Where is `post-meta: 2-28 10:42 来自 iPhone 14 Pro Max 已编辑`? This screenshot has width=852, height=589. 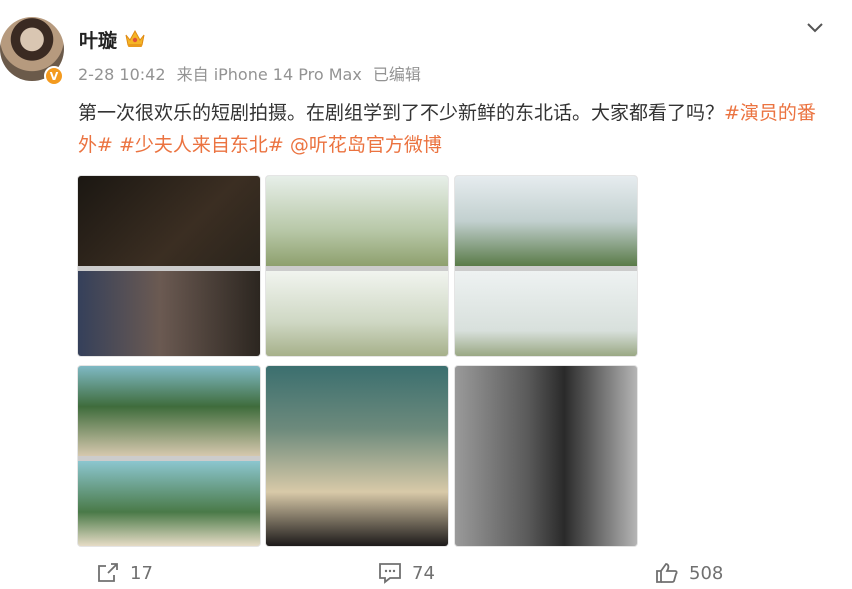 post-meta: 2-28 10:42 来自 iPhone 14 Pro Max 已编辑 is located at coordinates (252, 73).